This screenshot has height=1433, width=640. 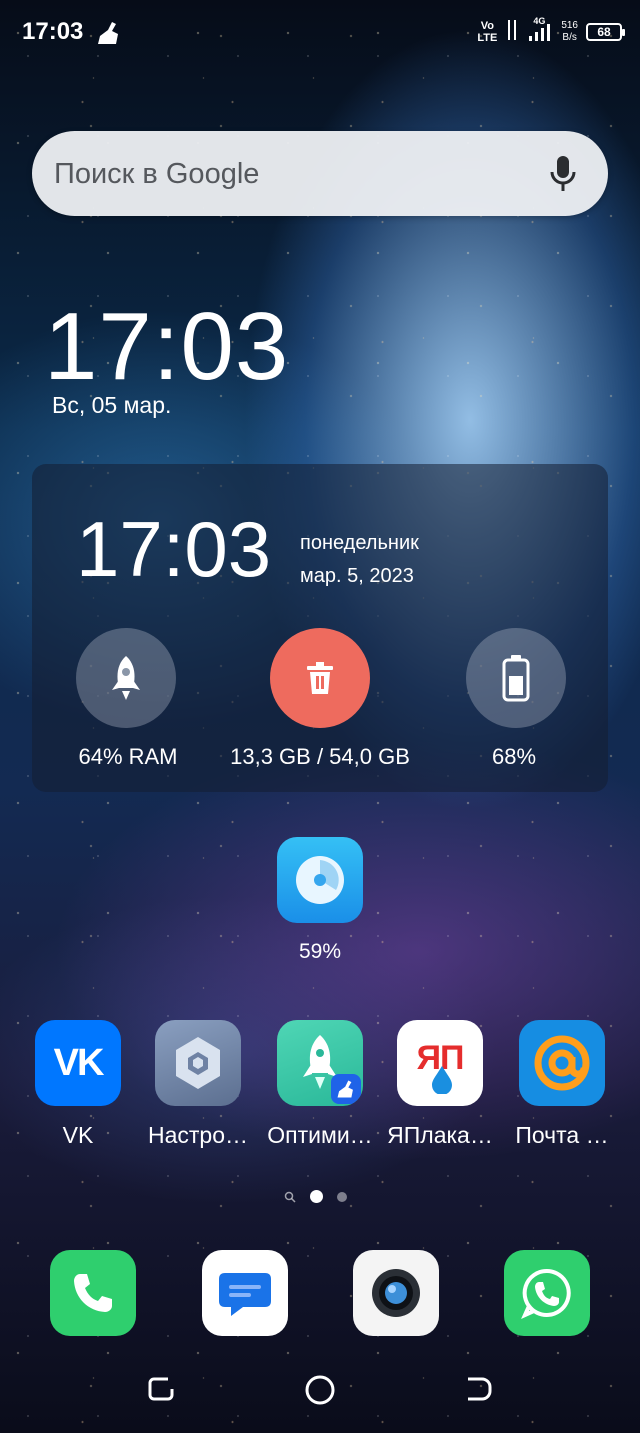 I want to click on battery-label: 68%, so click(x=514, y=756).